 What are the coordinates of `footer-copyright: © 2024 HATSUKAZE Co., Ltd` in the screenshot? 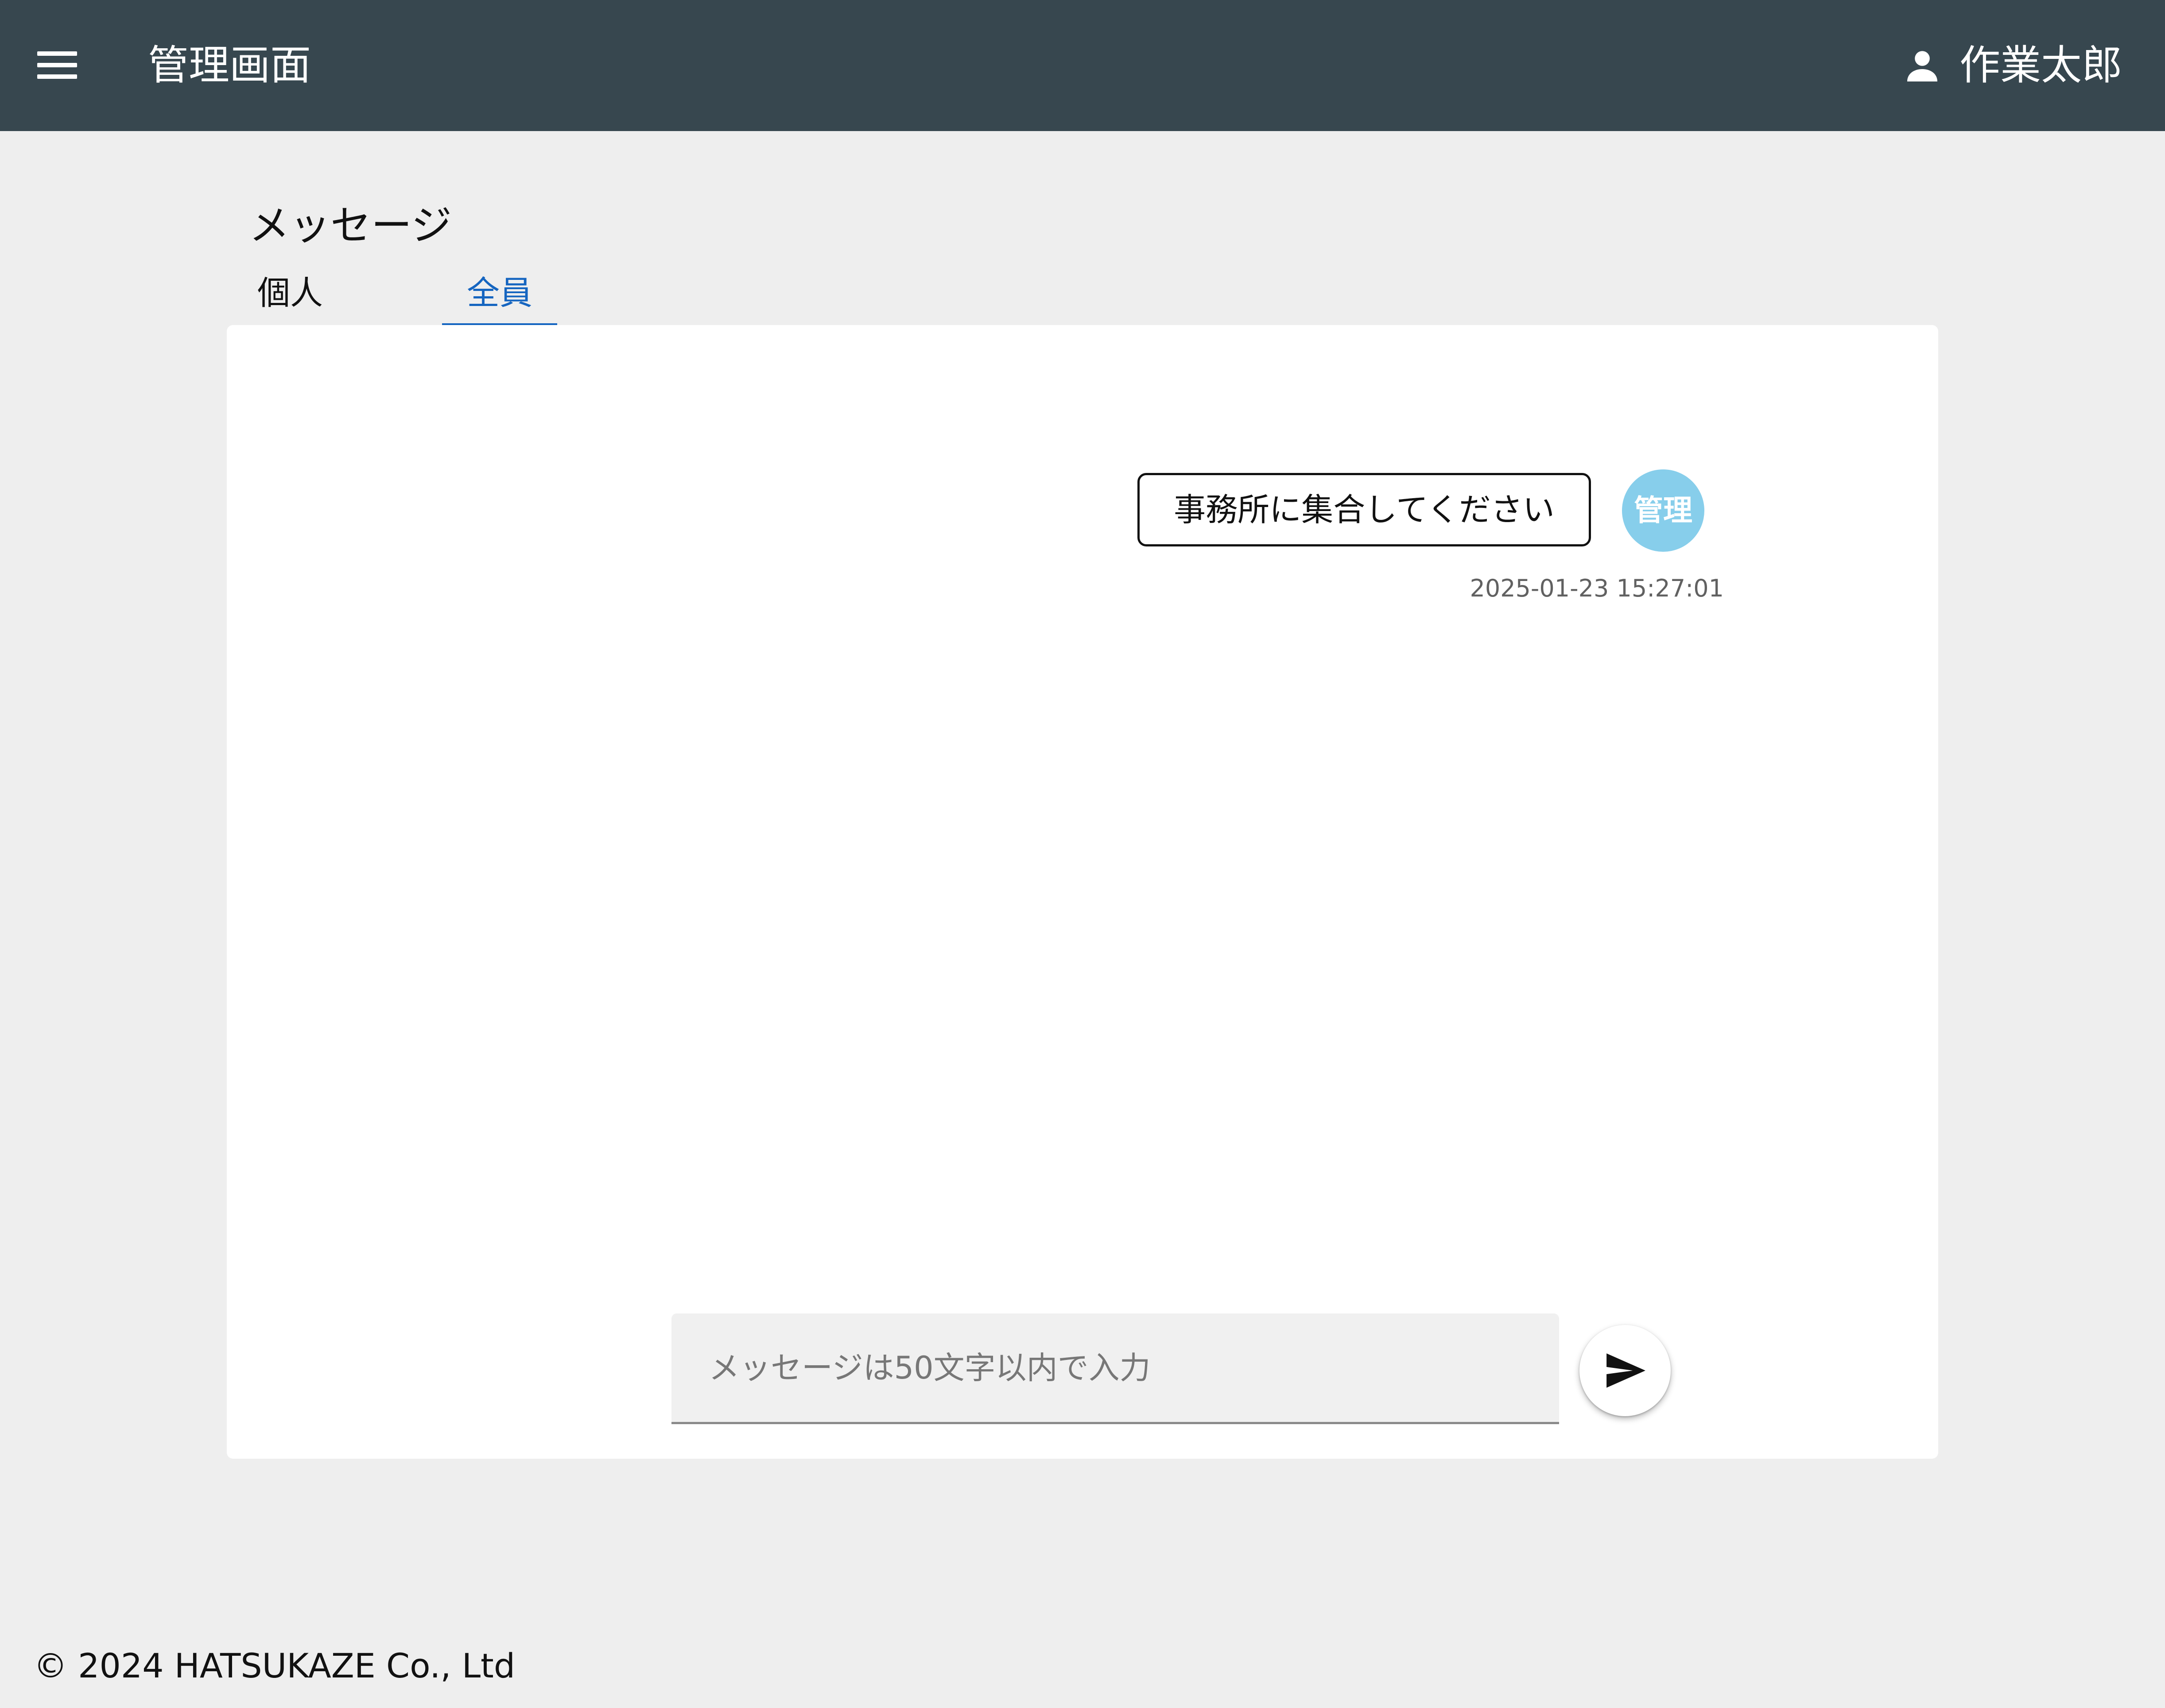 It's located at (275, 1665).